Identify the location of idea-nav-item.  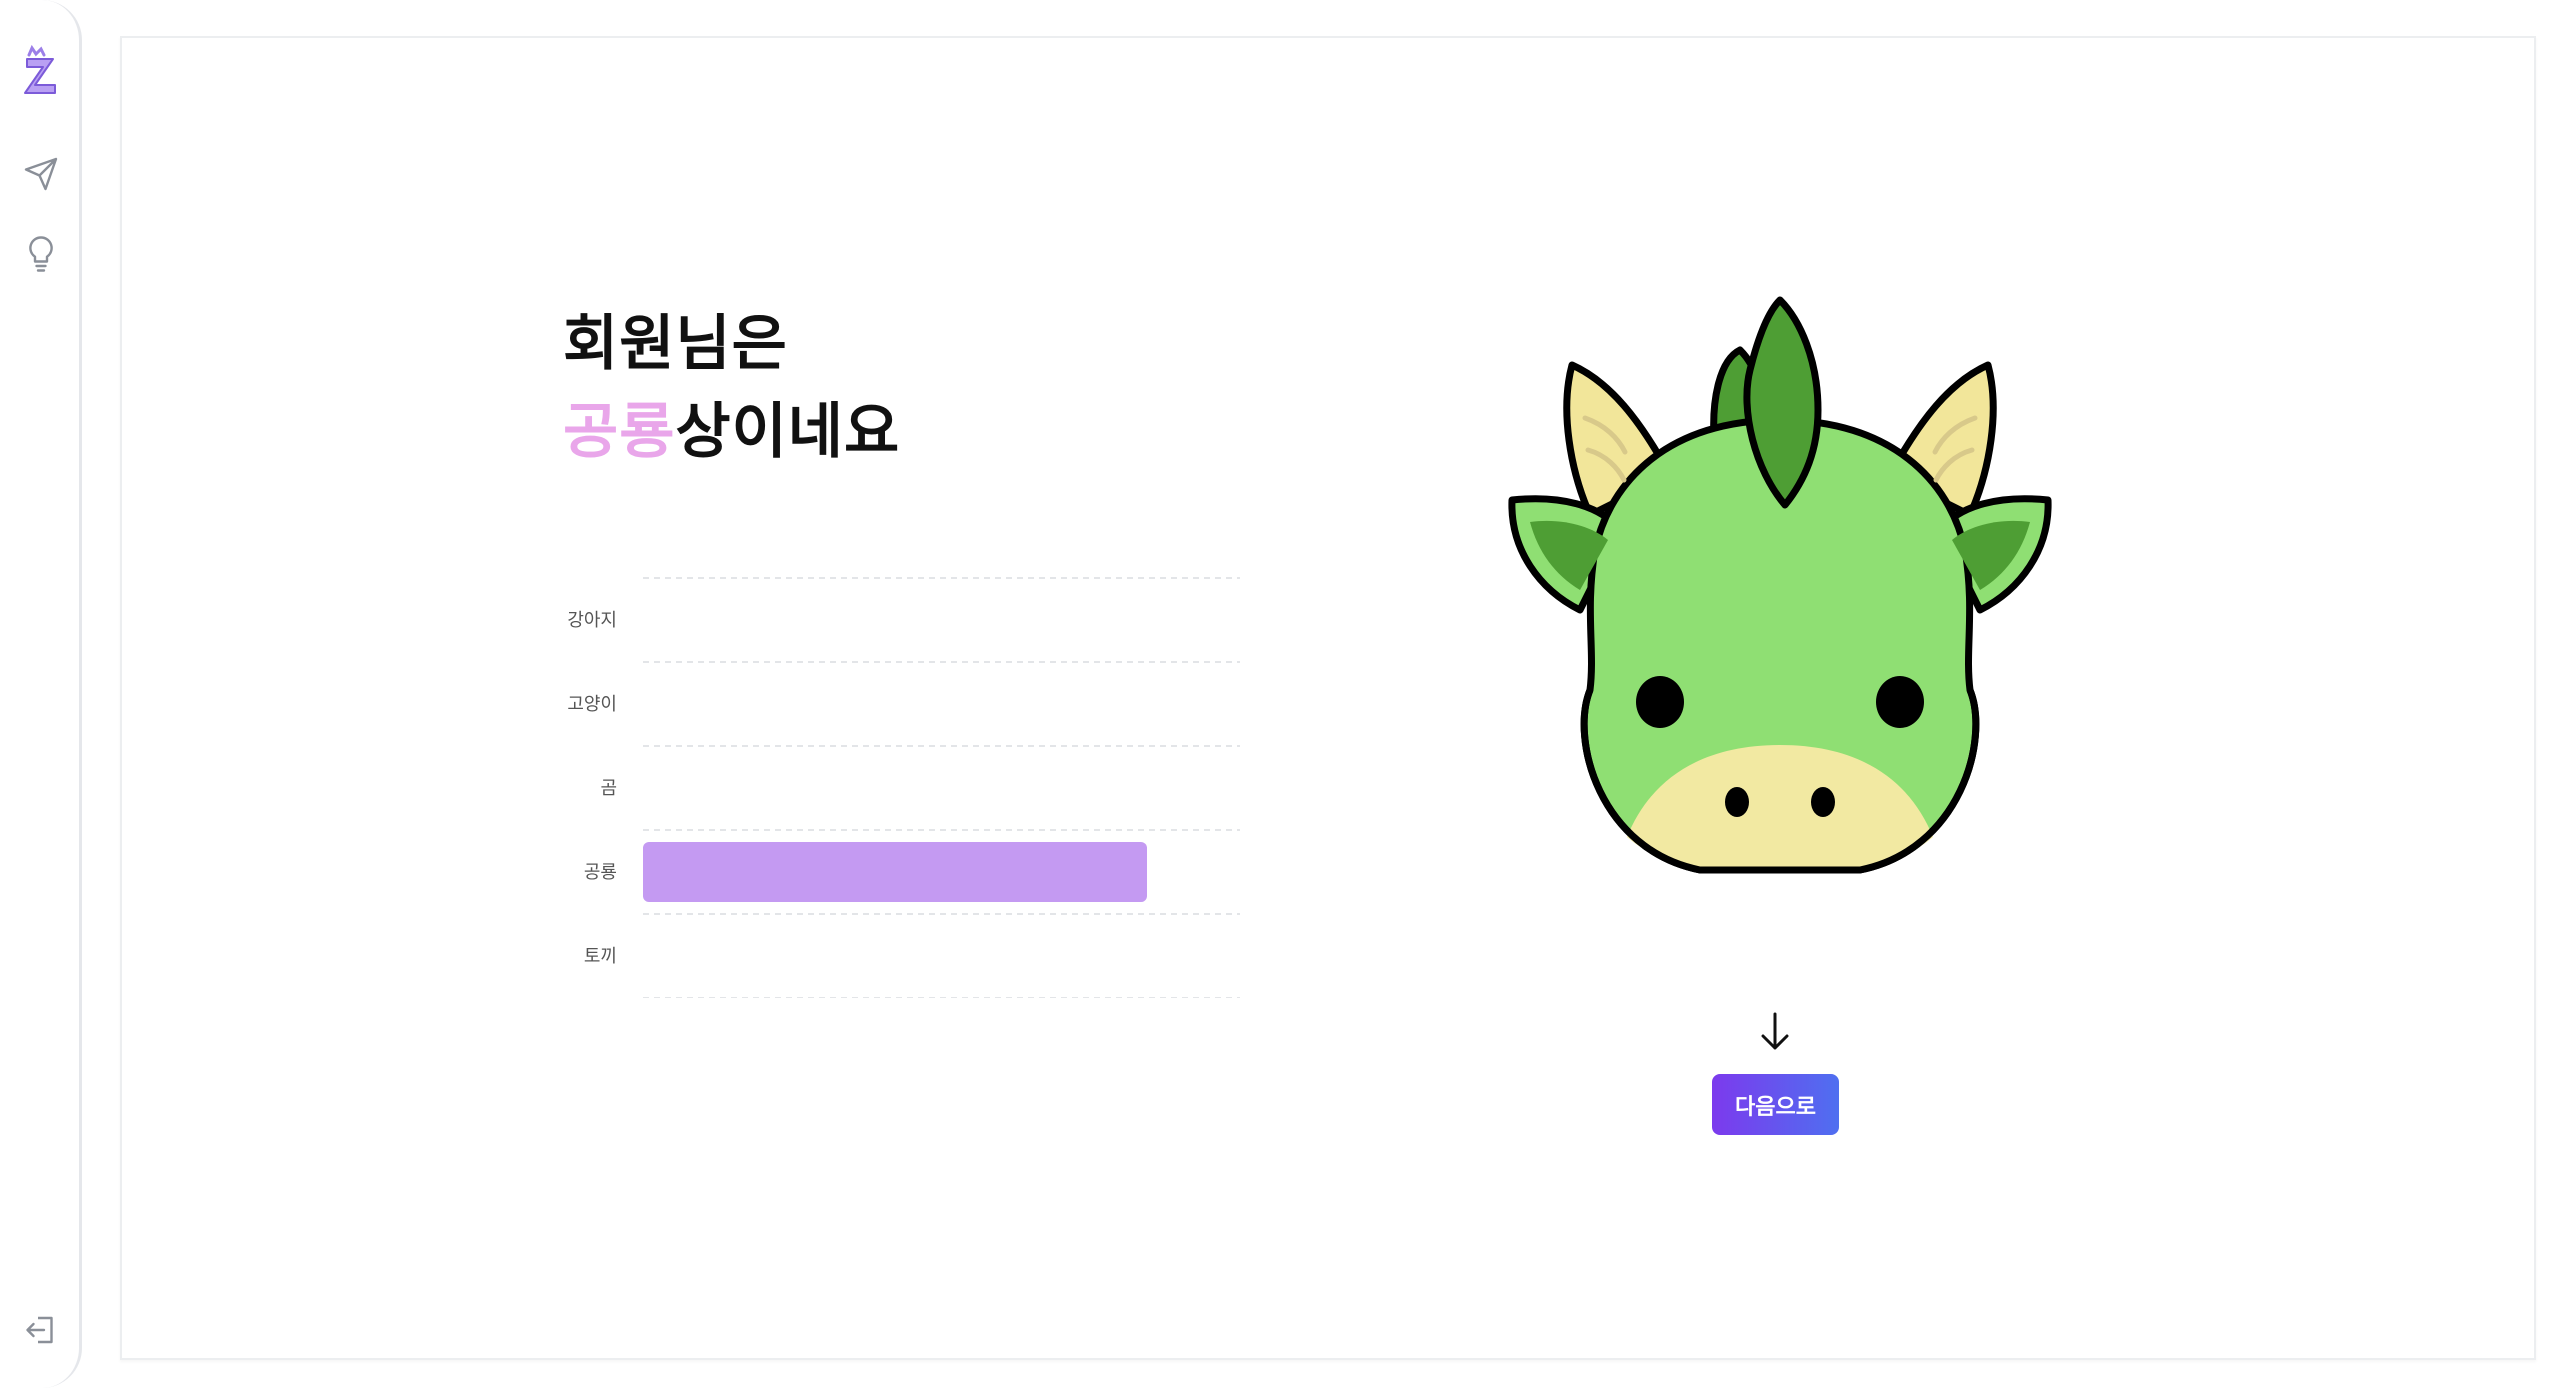
(41, 254).